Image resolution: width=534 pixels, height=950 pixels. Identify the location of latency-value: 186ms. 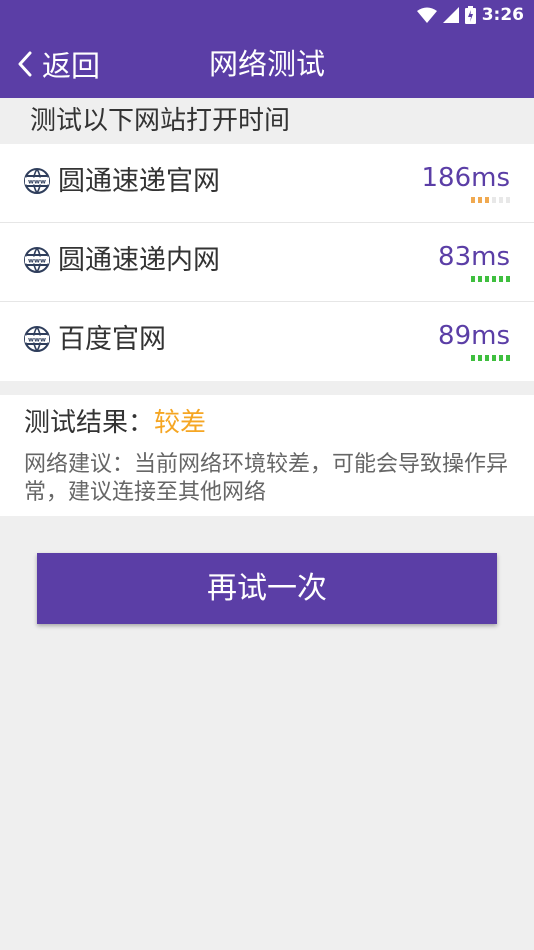
(466, 178).